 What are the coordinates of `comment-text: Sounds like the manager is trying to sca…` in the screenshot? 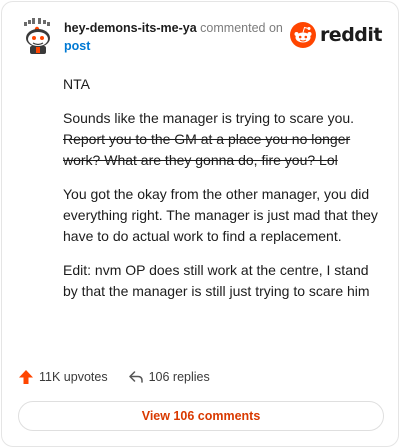 It's located at (209, 118).